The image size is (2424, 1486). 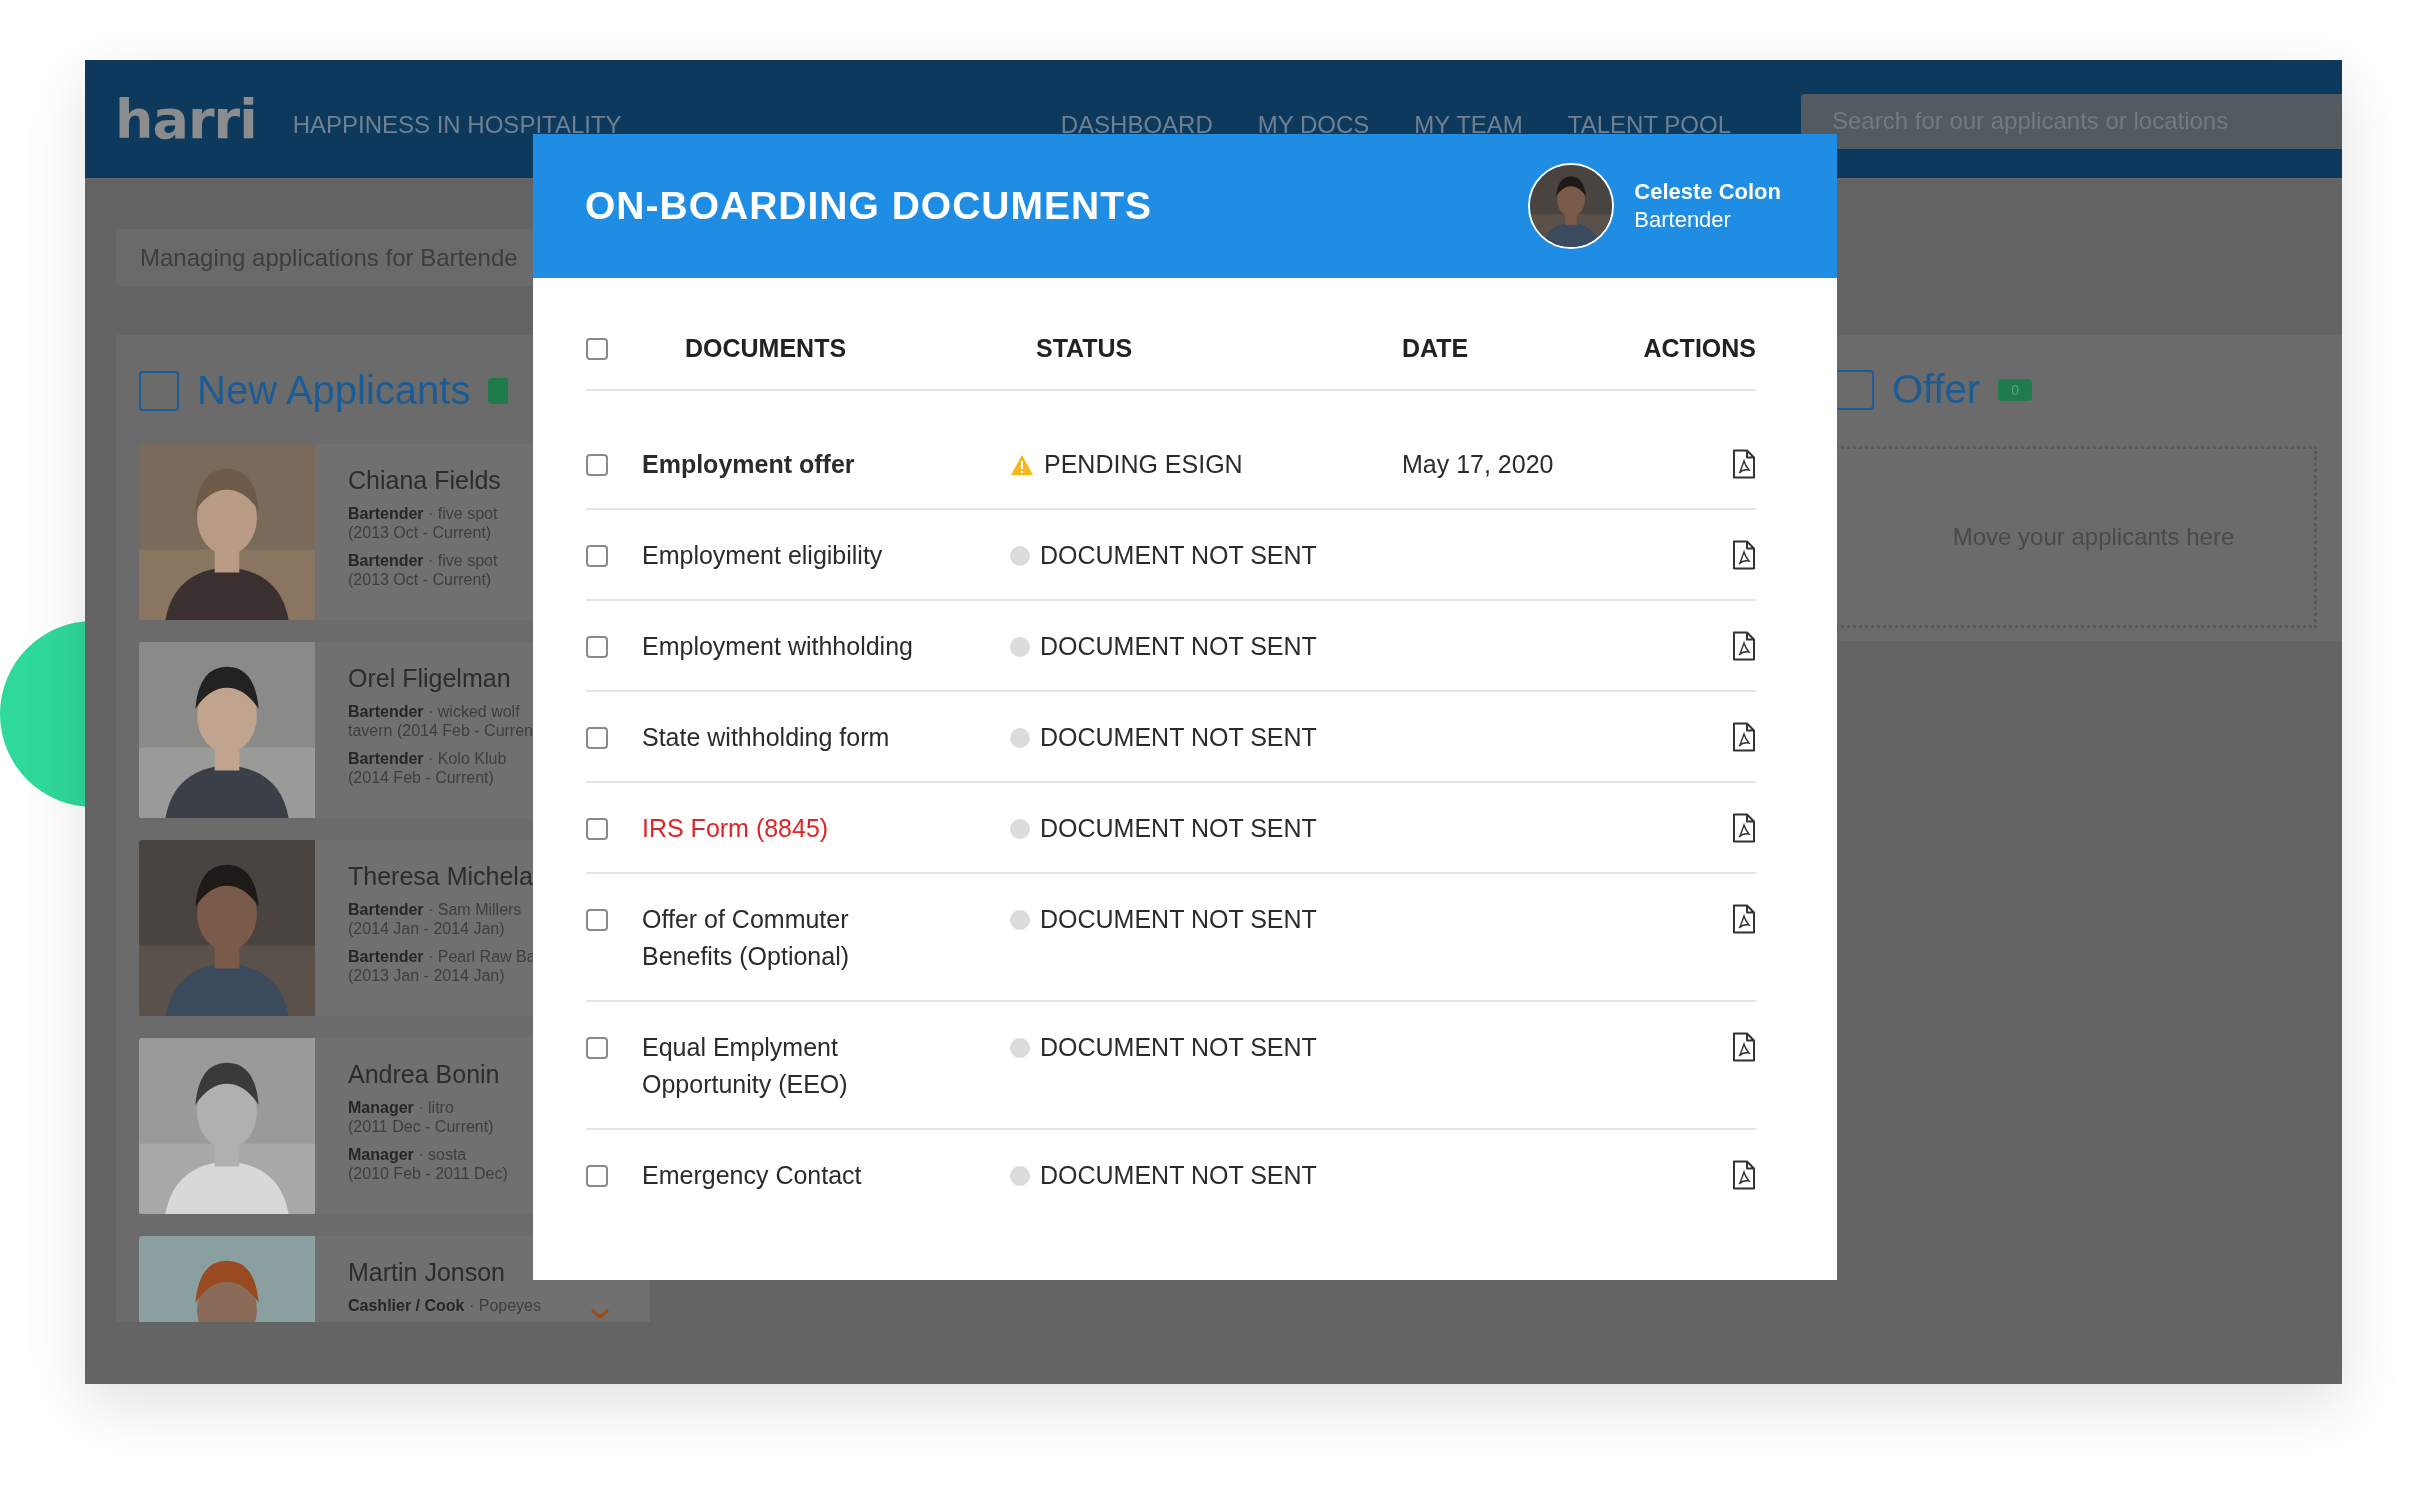 What do you see at coordinates (752, 1175) in the screenshot?
I see `document-name: Emergency Contact` at bounding box center [752, 1175].